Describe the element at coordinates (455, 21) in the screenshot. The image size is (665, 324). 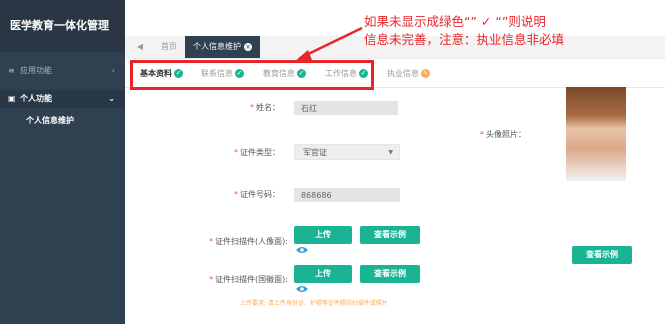
I see `annotation-line-1: 如果未显示成绿色“” ✓ “”则说明` at that location.